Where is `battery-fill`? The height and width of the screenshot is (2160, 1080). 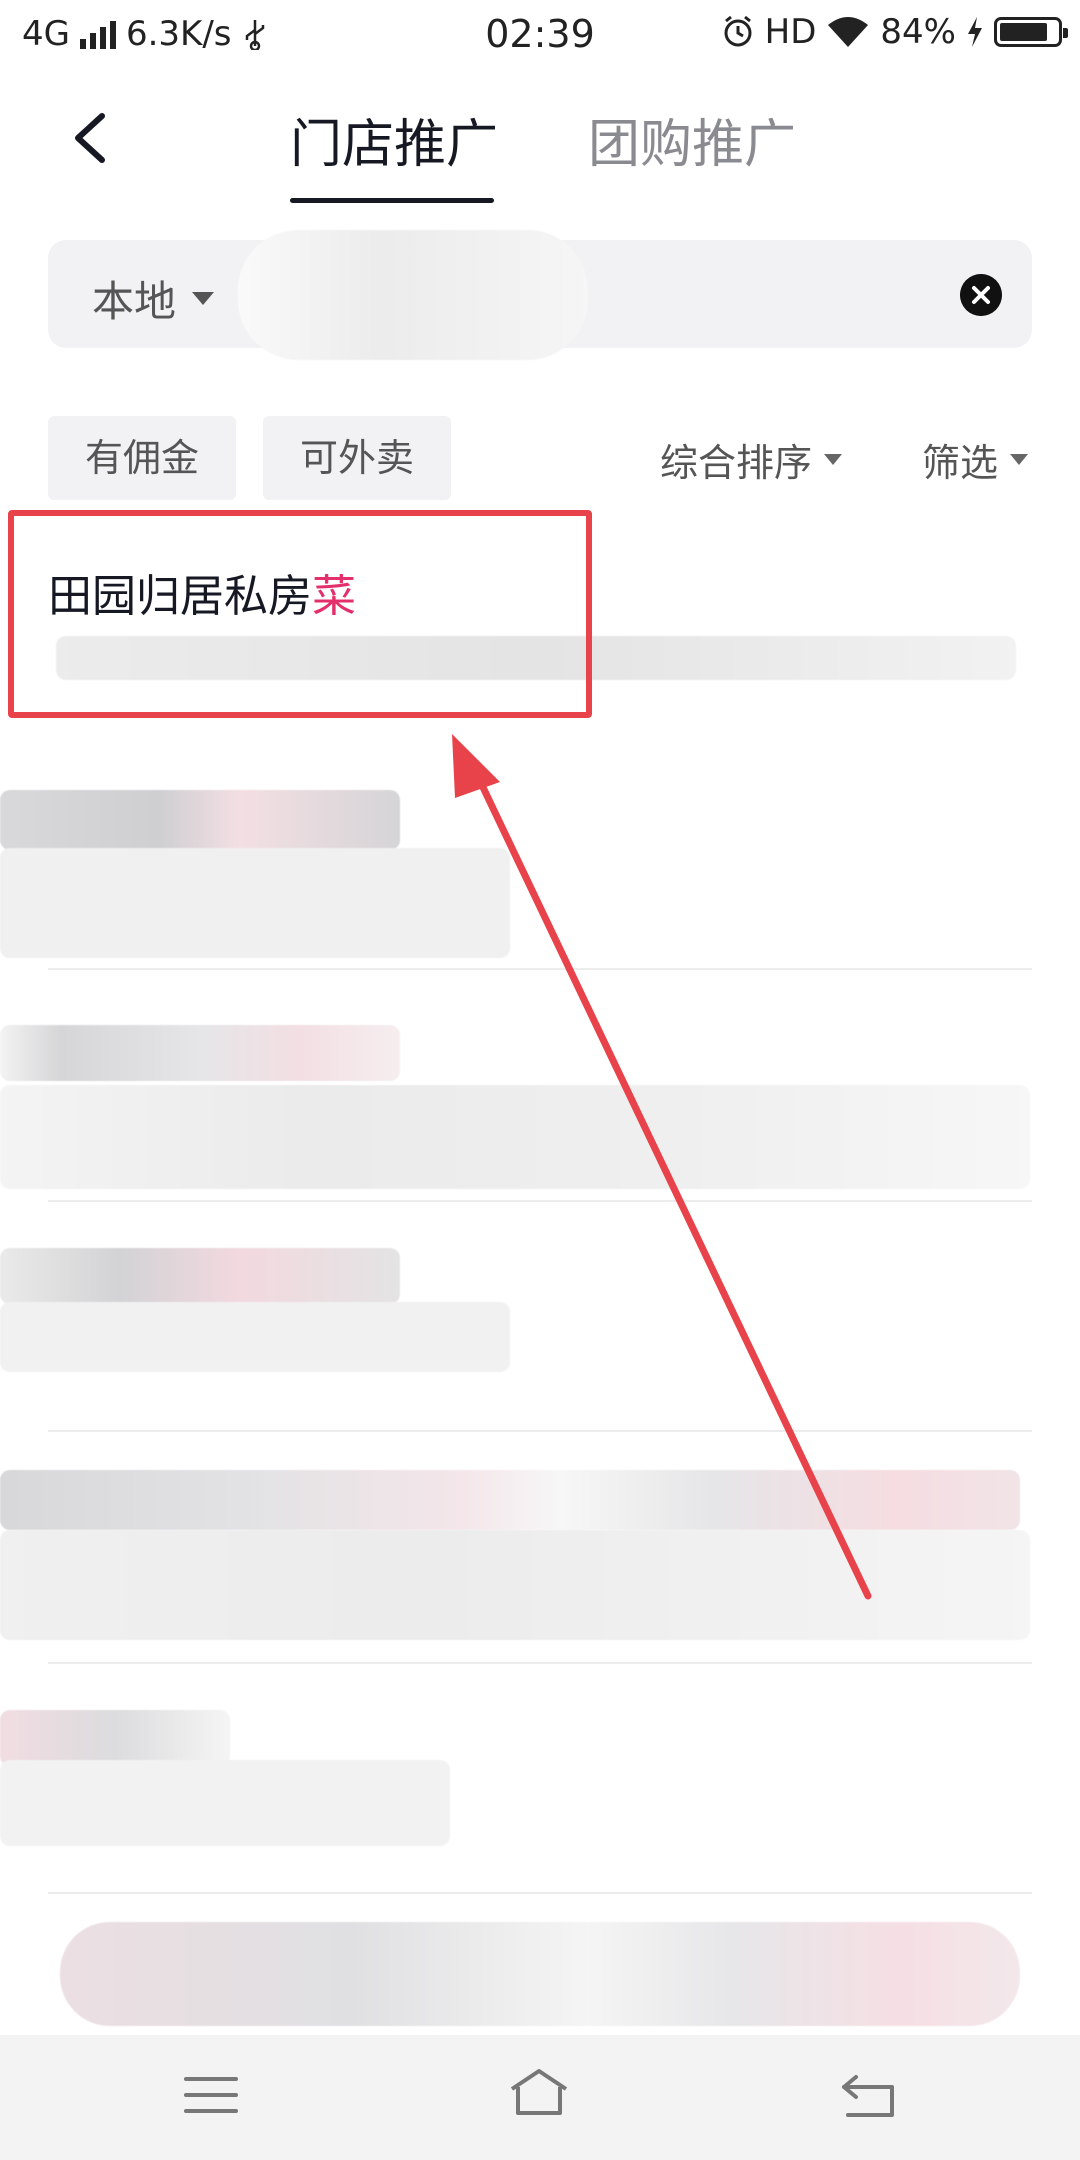
battery-fill is located at coordinates (1024, 32).